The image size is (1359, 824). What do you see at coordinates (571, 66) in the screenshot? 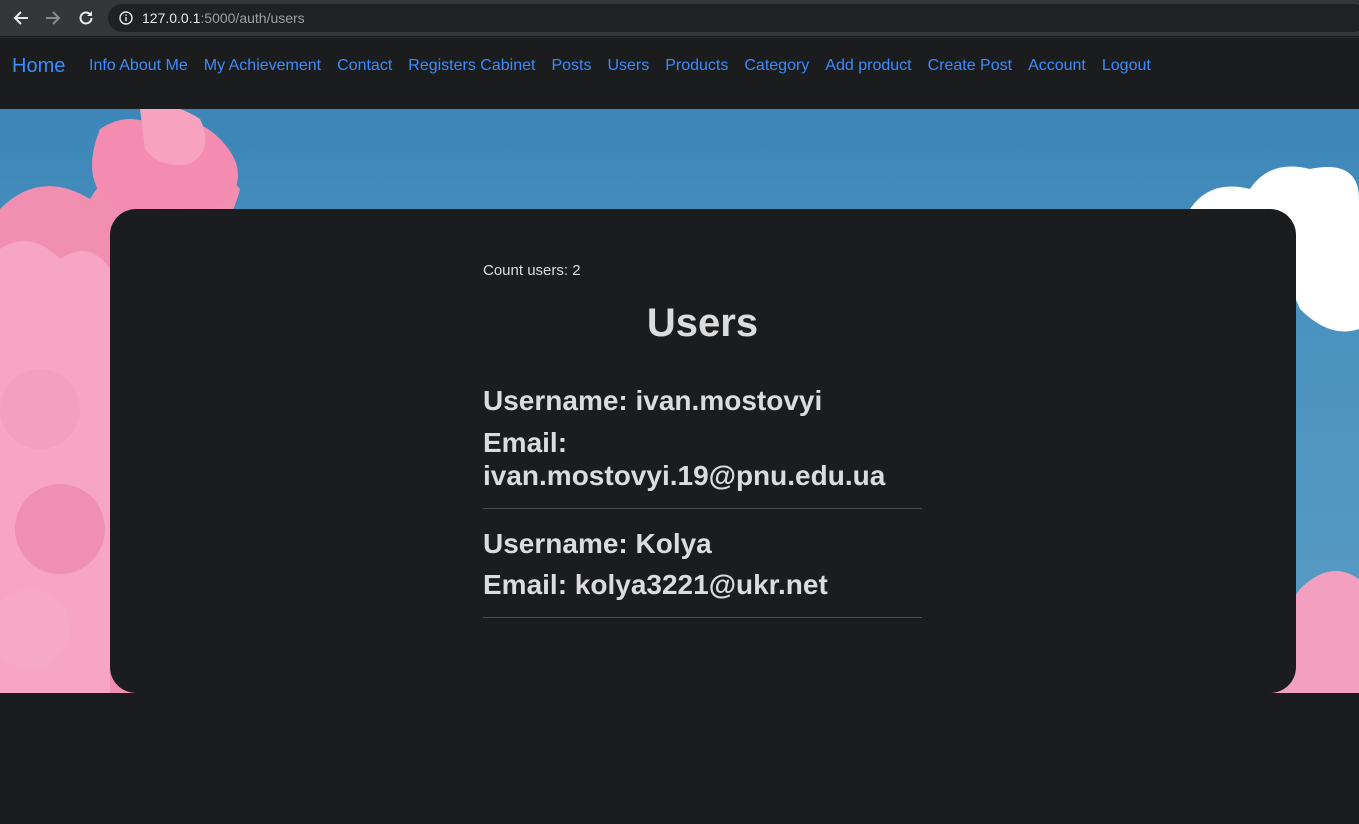
I see `nav-link-posts: Posts` at bounding box center [571, 66].